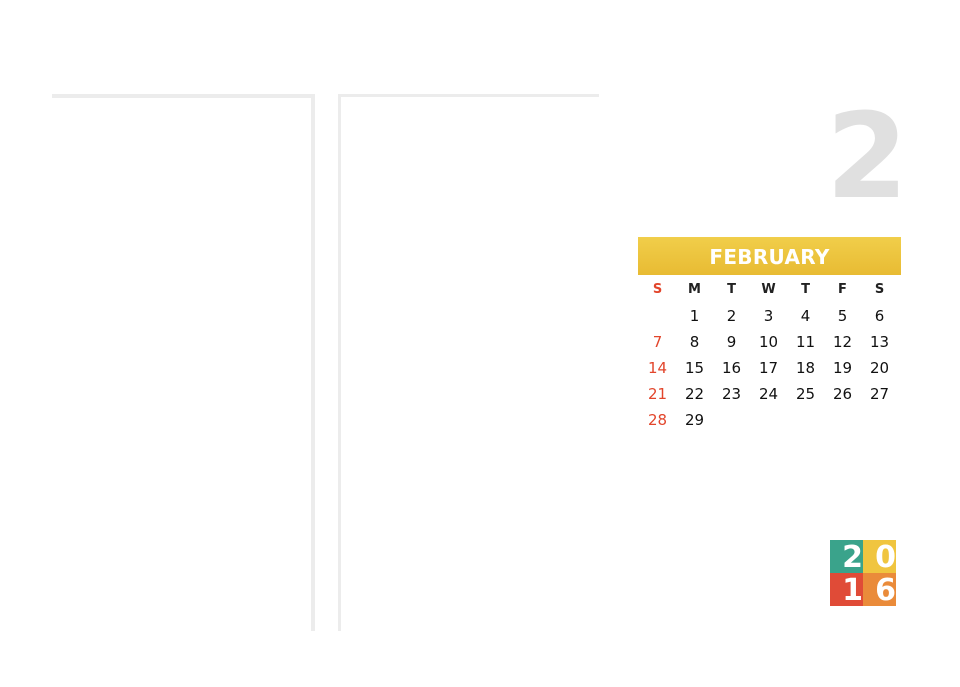 The image size is (960, 687). I want to click on calendar-day: 13, so click(879, 342).